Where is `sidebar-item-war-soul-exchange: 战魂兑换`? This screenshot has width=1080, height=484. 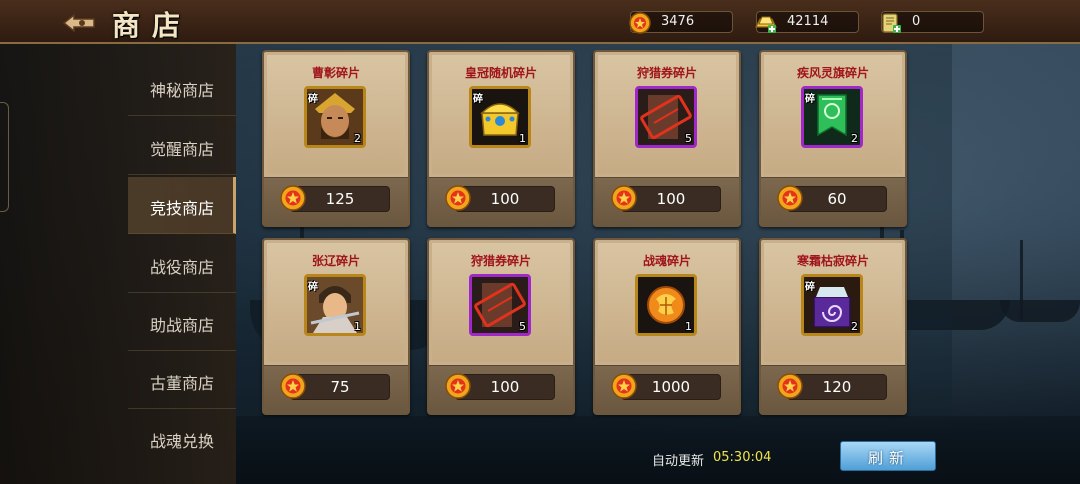 sidebar-item-war-soul-exchange: 战魂兑换 is located at coordinates (182, 438).